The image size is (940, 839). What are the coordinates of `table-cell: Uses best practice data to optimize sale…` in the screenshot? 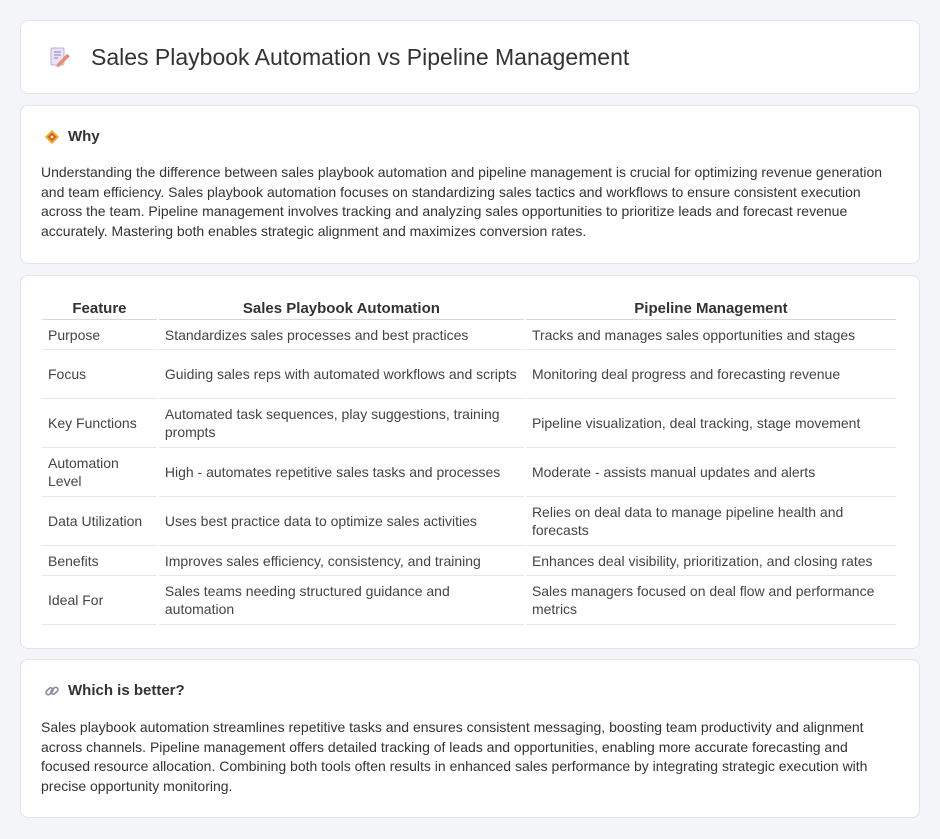 It's located at (341, 521).